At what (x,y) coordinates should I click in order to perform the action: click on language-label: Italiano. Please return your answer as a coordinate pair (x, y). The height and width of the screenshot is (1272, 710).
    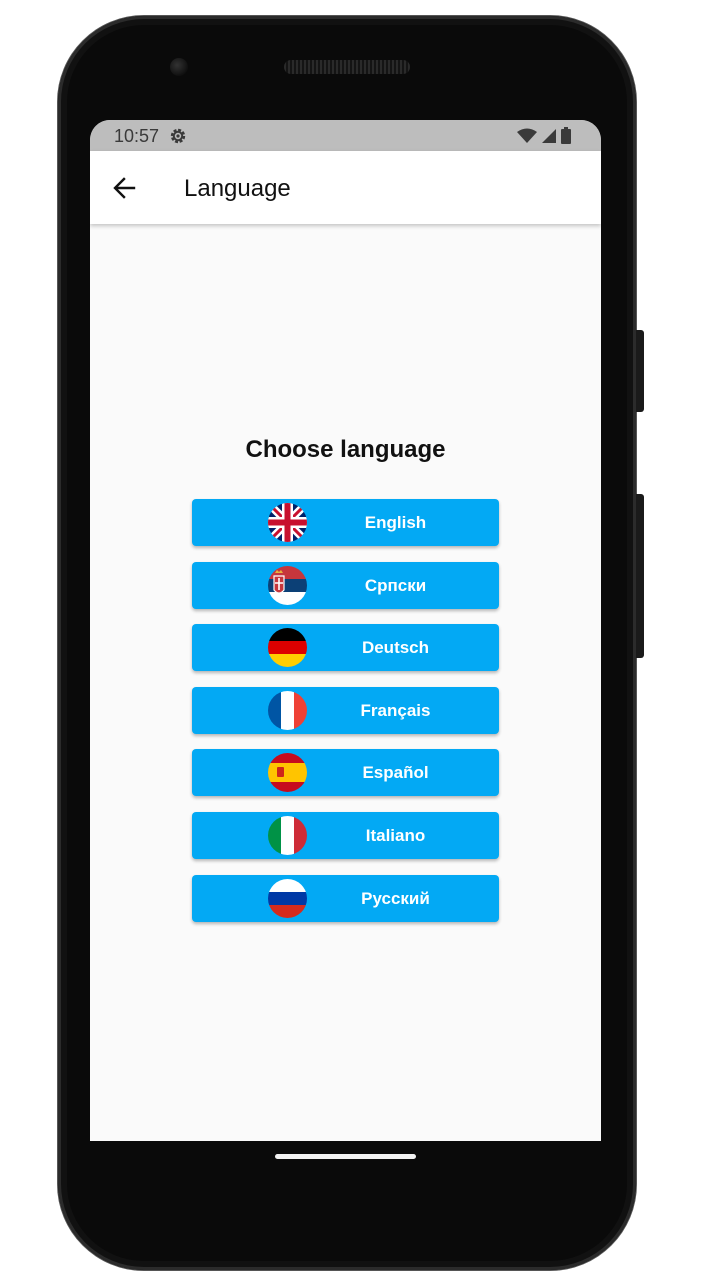
    Looking at the image, I should click on (395, 835).